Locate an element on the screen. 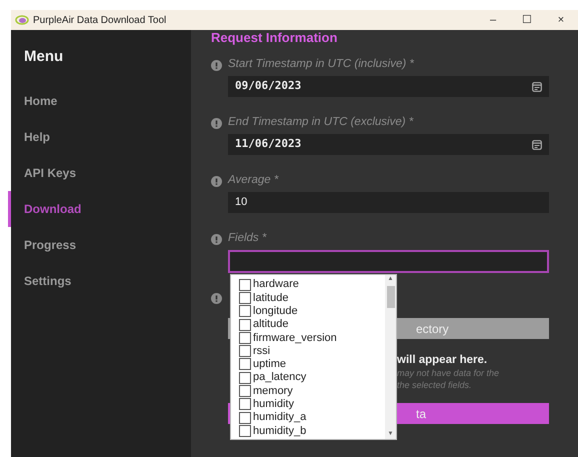 The width and height of the screenshot is (578, 457). note-text: the selected fields. is located at coordinates (435, 385).